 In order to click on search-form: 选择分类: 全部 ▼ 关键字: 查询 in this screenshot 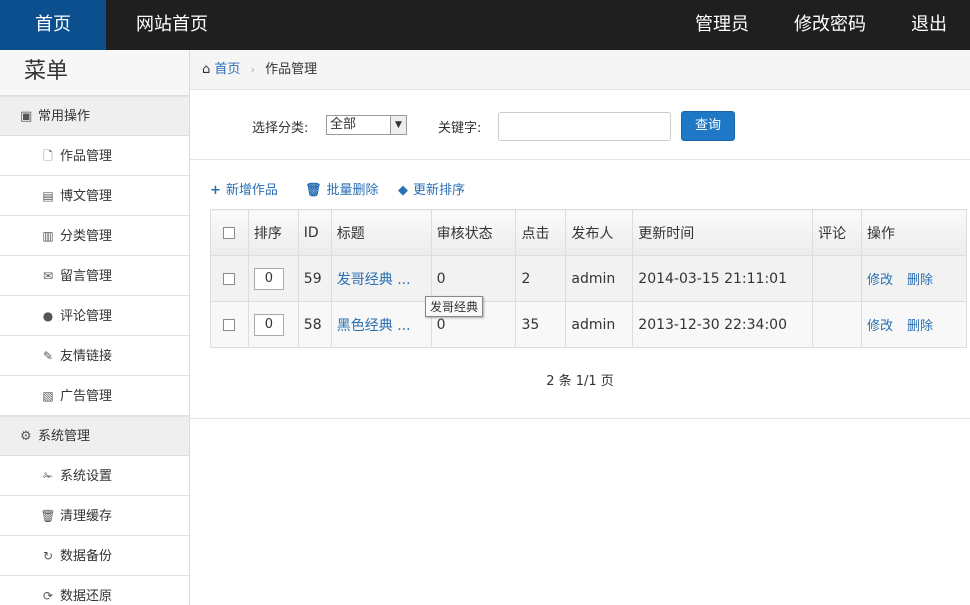, I will do `click(580, 125)`.